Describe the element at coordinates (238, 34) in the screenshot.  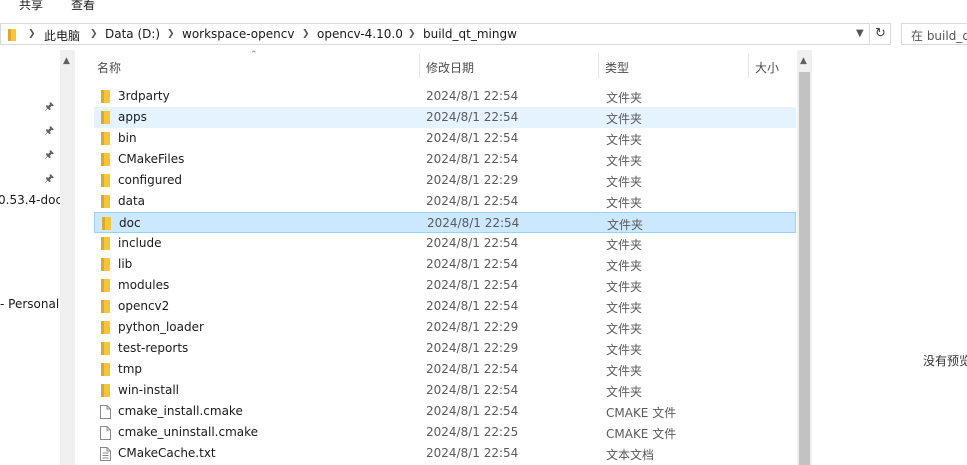
I see `breadcrumb-workspace: workspace-opencv` at that location.